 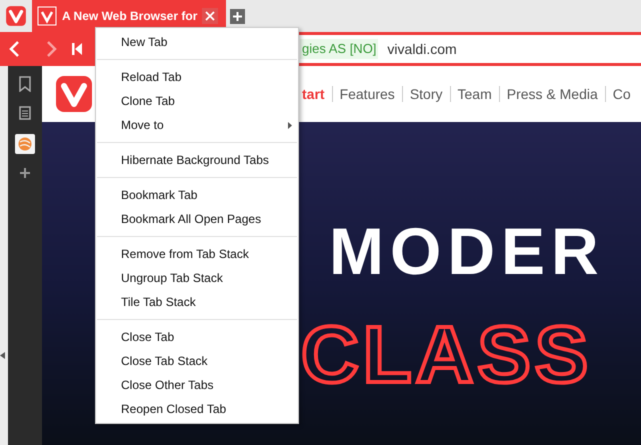 I want to click on browser-logo, so click(x=16, y=16).